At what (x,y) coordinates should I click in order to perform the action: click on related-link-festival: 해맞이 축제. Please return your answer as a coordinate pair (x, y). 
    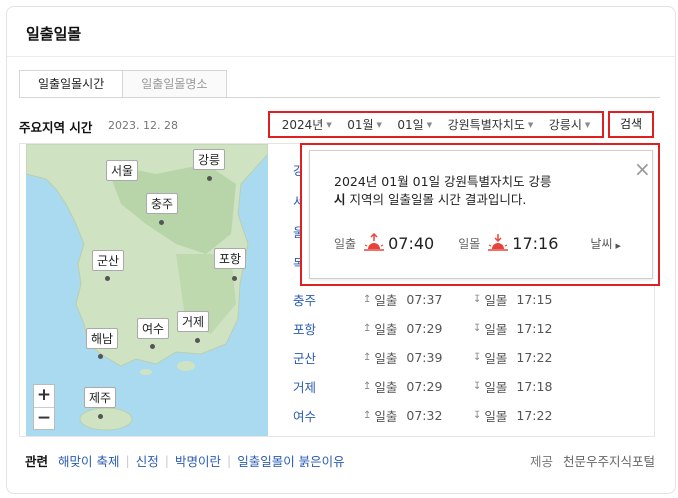
    Looking at the image, I should click on (88, 460).